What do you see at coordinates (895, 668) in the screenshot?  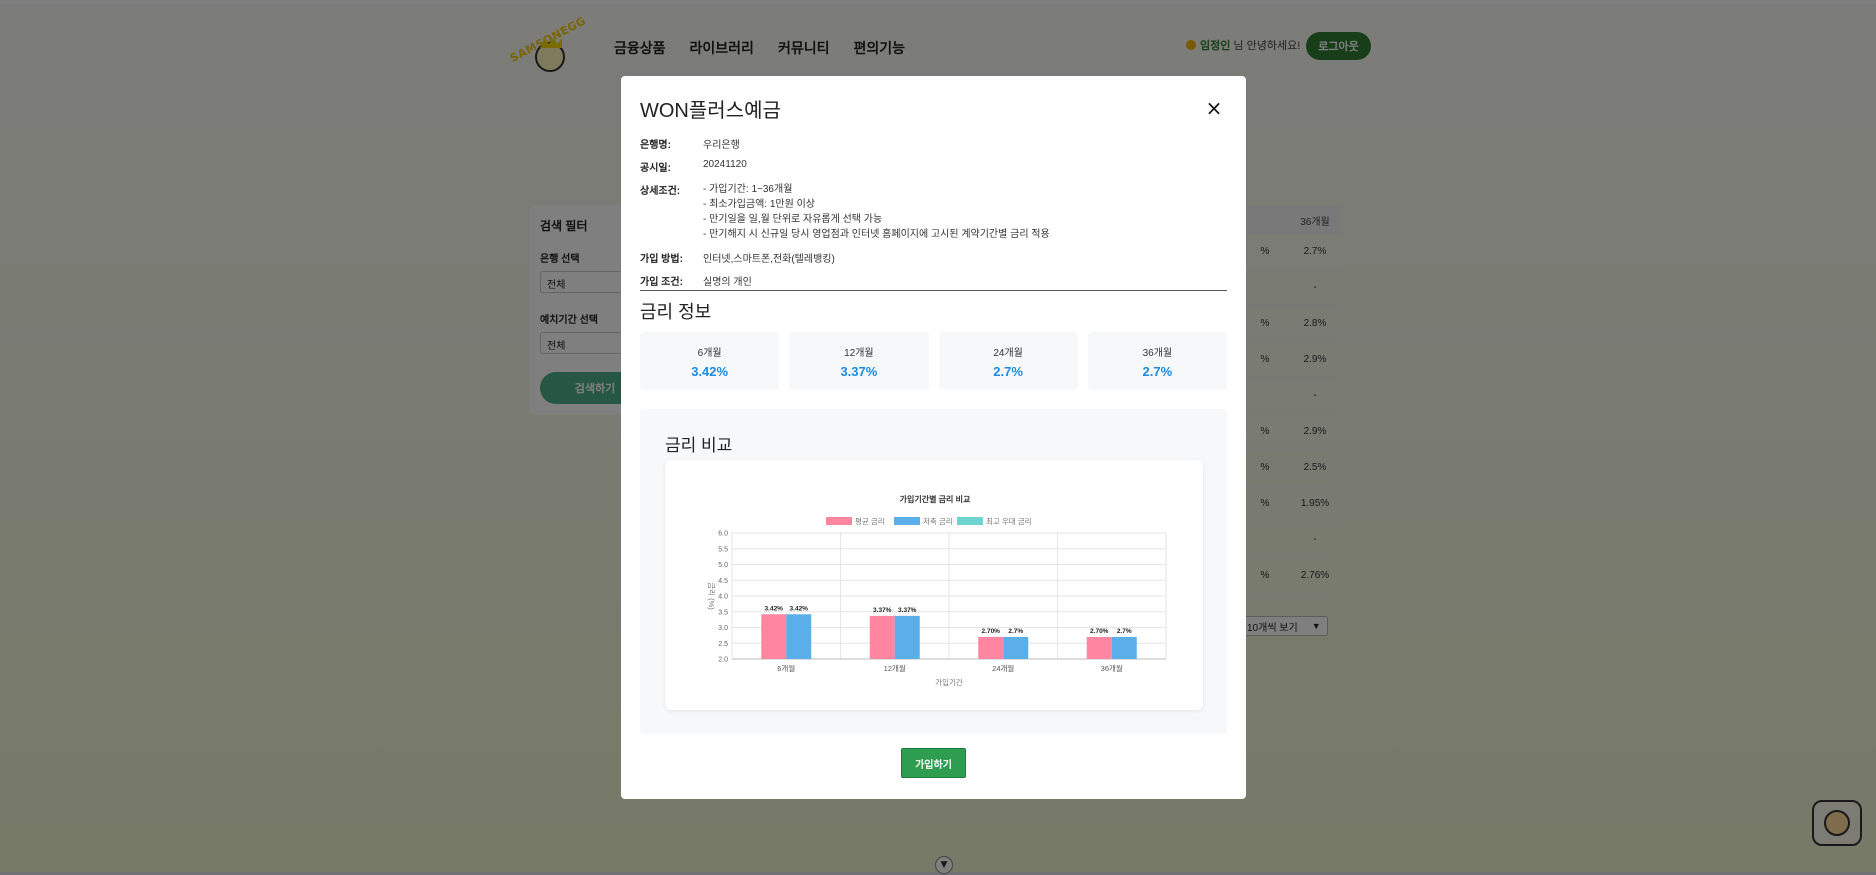 I see `x-tick-label: 12개월` at bounding box center [895, 668].